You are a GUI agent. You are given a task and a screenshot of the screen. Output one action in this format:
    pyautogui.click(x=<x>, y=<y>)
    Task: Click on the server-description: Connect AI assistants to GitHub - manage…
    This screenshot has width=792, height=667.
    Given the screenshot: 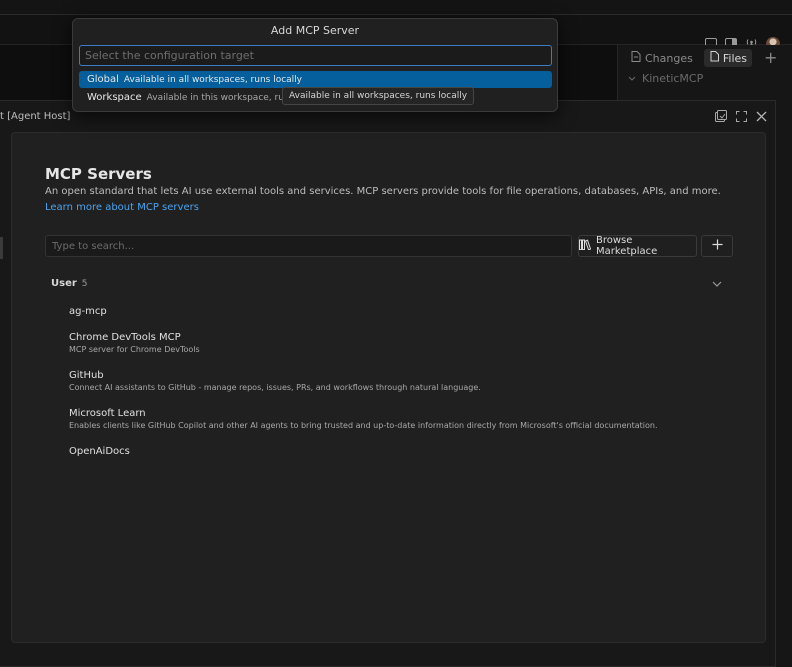 What is the action you would take?
    pyautogui.click(x=275, y=387)
    